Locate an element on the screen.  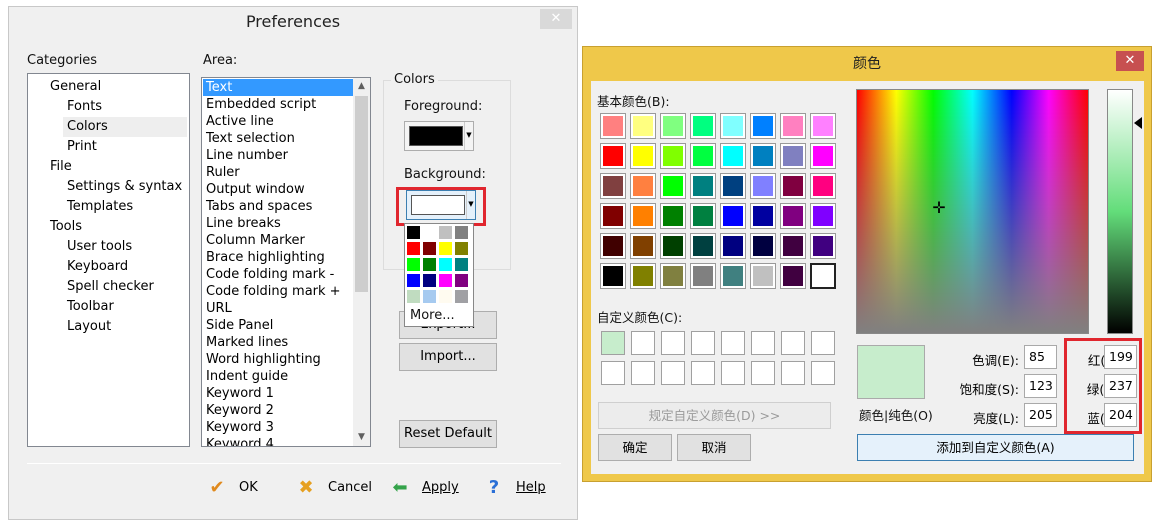
area-item: Text selection is located at coordinates (278, 138).